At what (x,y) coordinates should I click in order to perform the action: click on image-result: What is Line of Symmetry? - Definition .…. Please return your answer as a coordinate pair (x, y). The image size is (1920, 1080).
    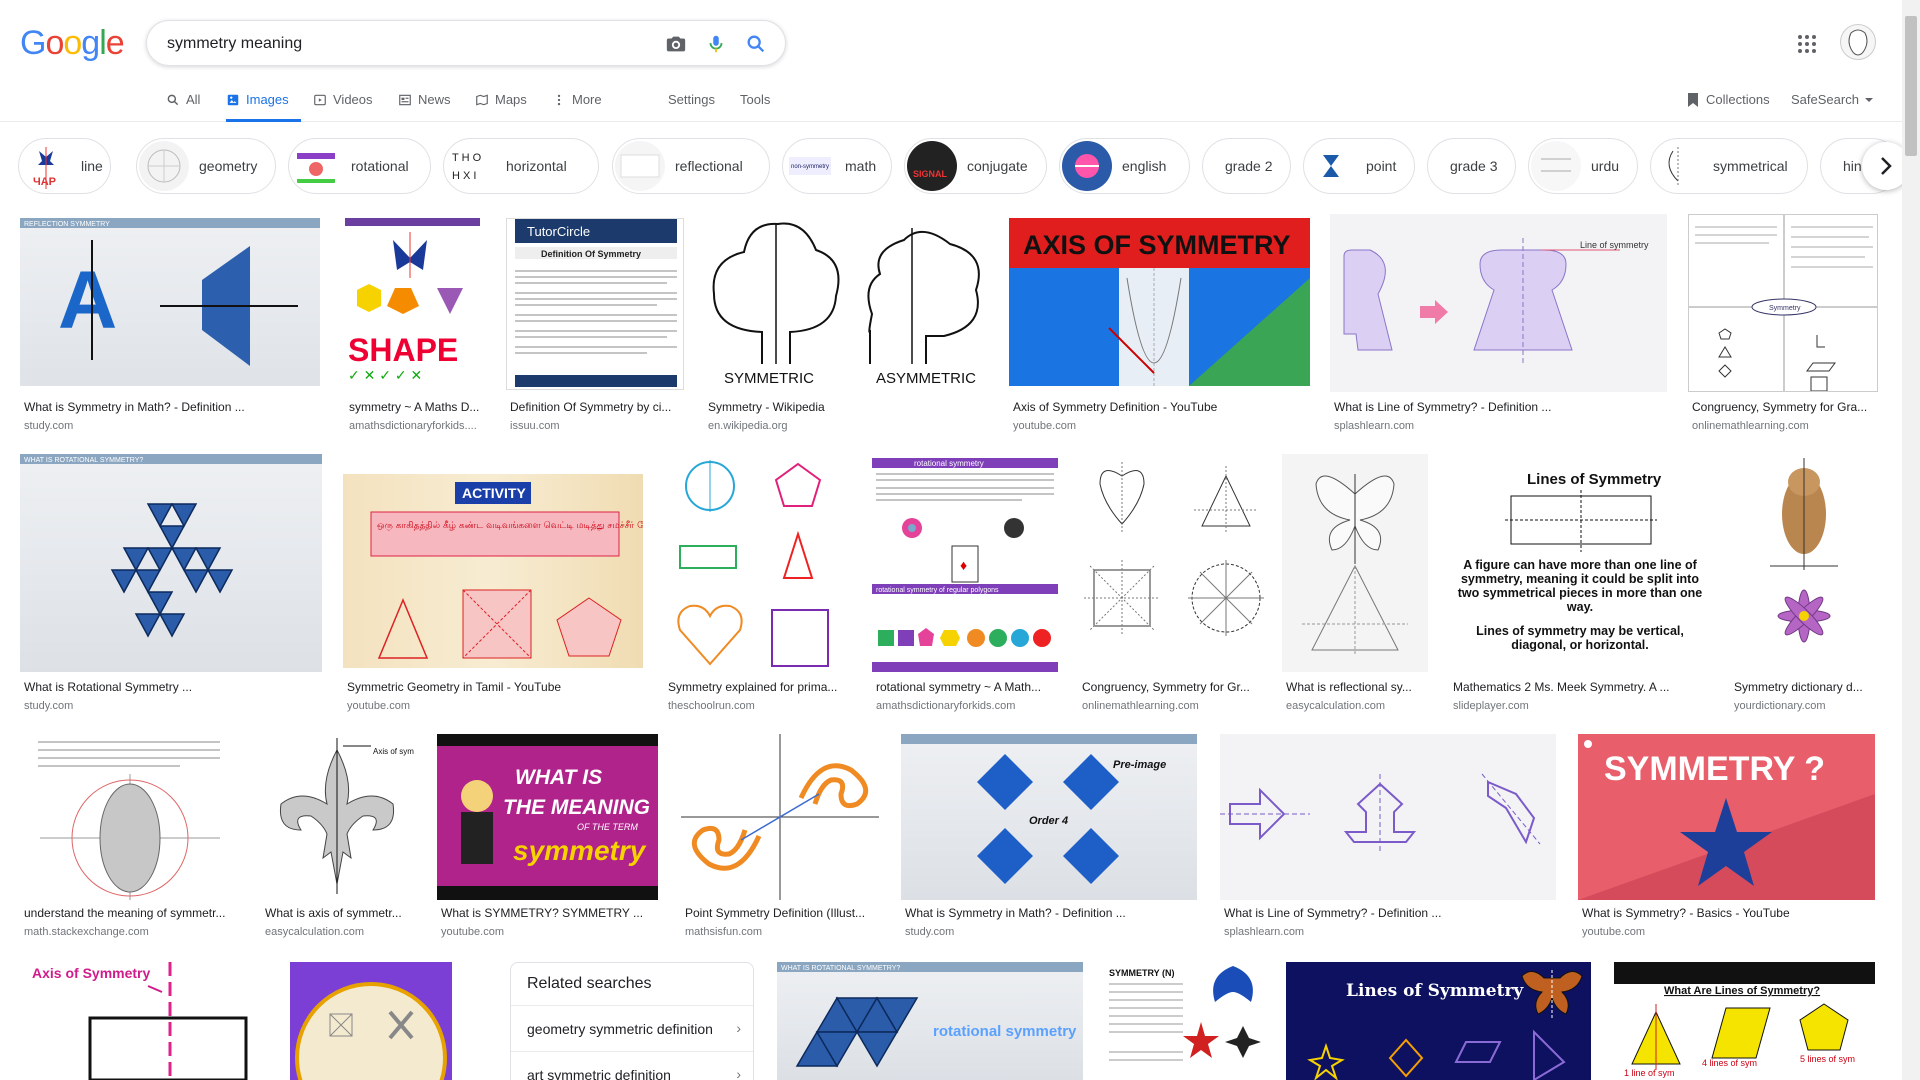
    Looking at the image, I should click on (1388, 837).